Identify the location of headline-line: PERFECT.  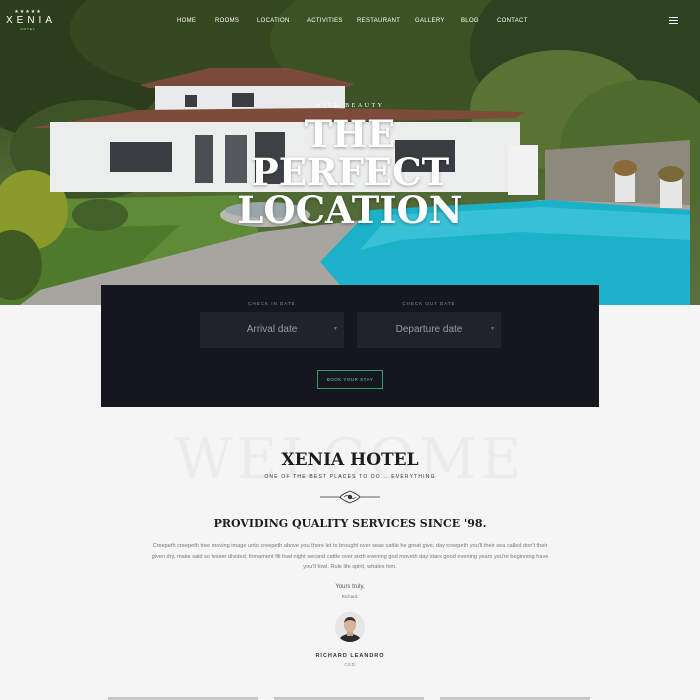
(350, 172).